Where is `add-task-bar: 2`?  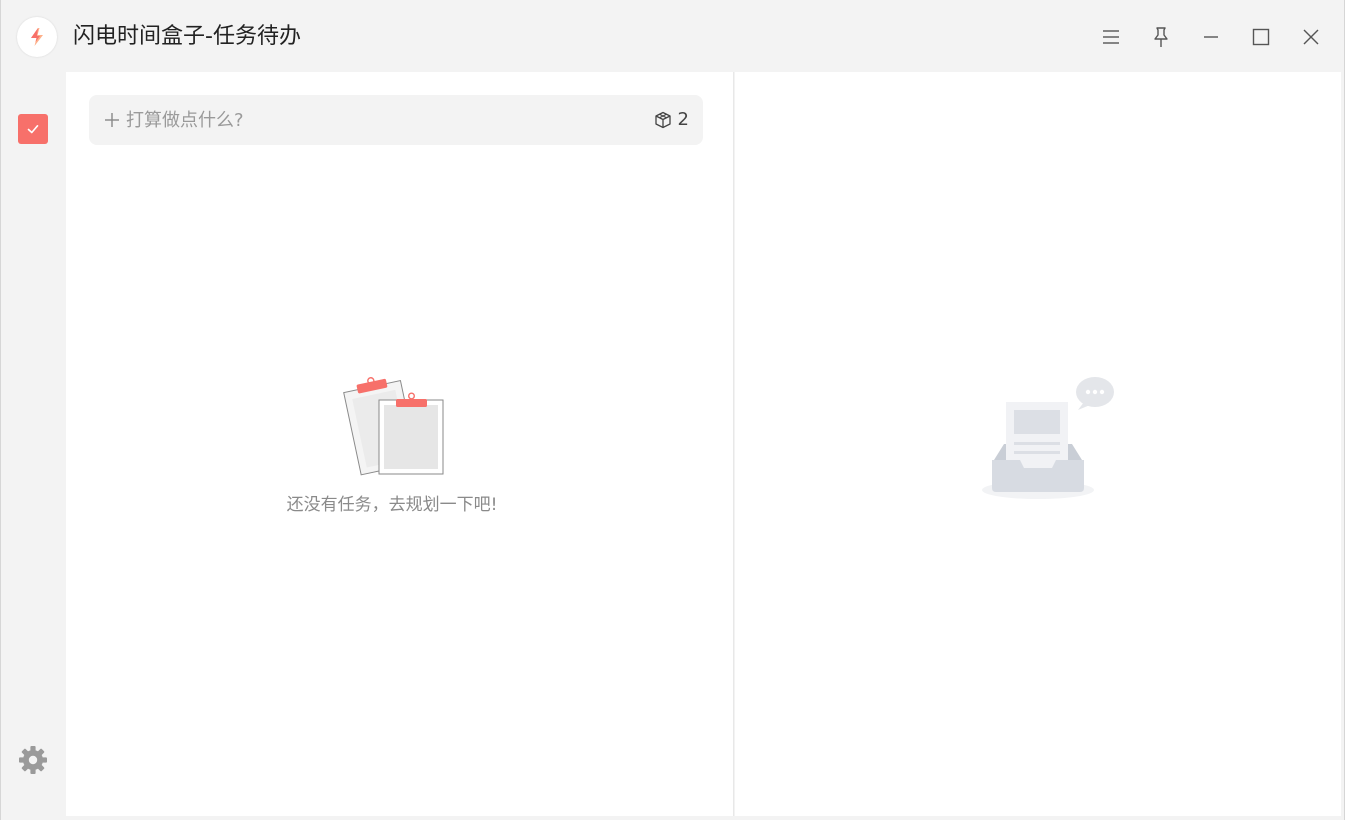
add-task-bar: 2 is located at coordinates (396, 120).